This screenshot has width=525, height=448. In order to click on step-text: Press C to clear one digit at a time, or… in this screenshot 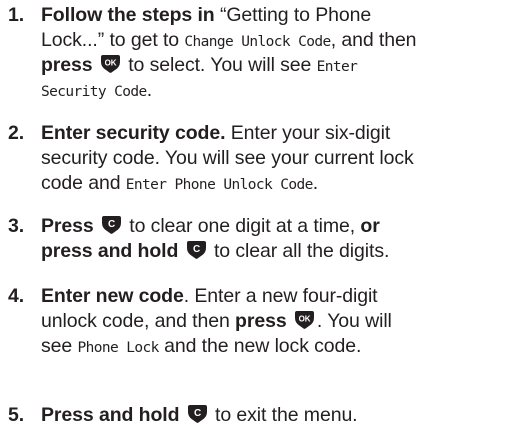, I will do `click(281, 239)`.